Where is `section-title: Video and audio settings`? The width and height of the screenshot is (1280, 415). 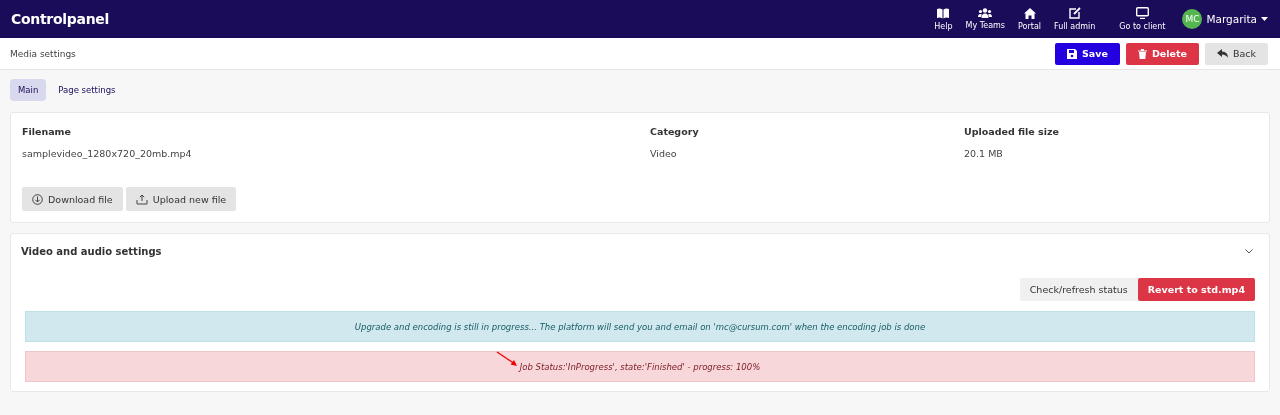
section-title: Video and audio settings is located at coordinates (91, 251).